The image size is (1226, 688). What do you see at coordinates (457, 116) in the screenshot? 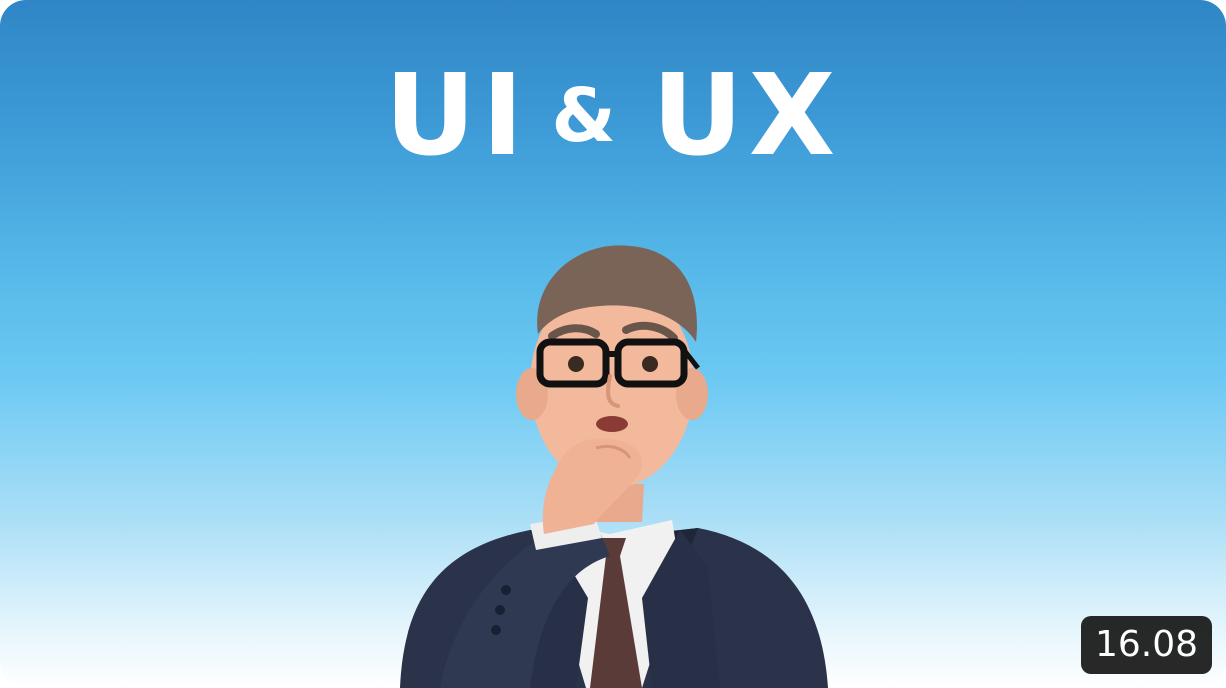
I see `title-ui: UI` at bounding box center [457, 116].